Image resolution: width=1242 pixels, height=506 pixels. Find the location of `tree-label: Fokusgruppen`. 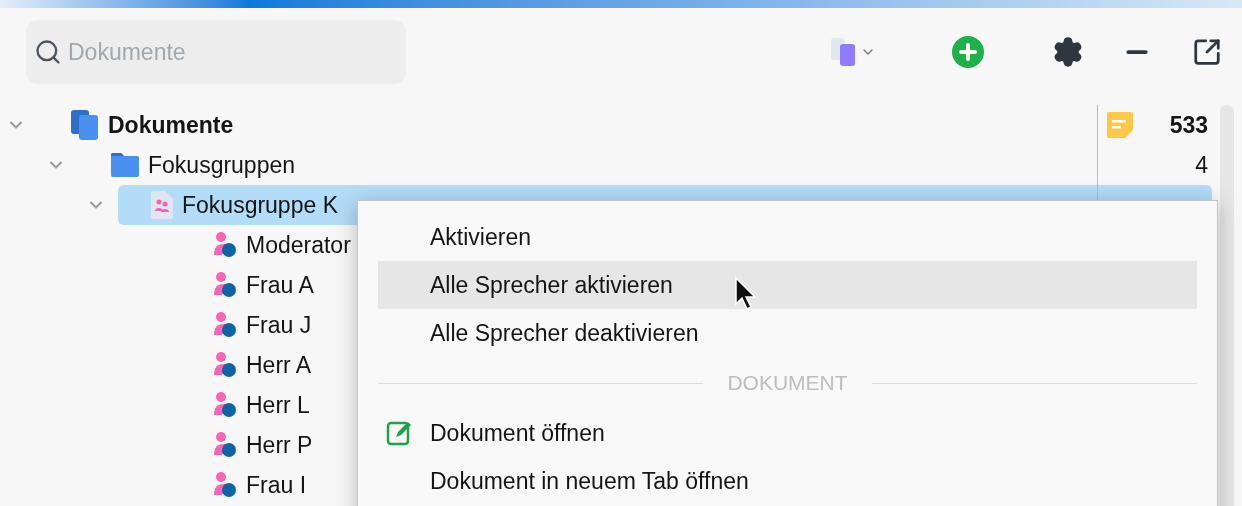

tree-label: Fokusgruppen is located at coordinates (222, 165).